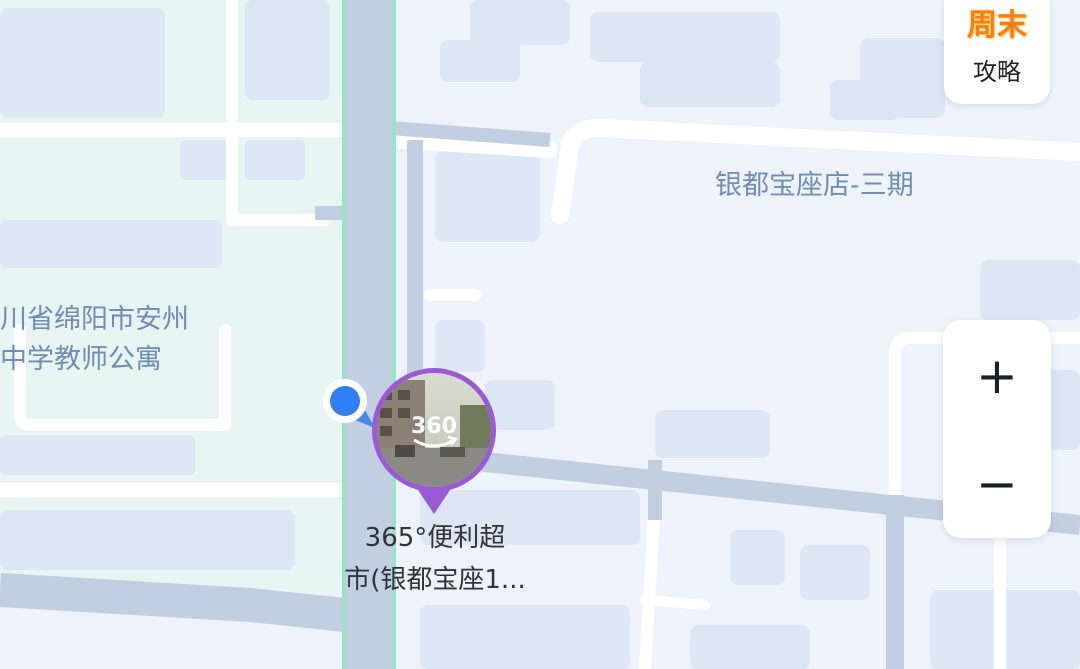 The height and width of the screenshot is (669, 1080). I want to click on apartment-label-line1: 川省绵阳市安州, so click(94, 320).